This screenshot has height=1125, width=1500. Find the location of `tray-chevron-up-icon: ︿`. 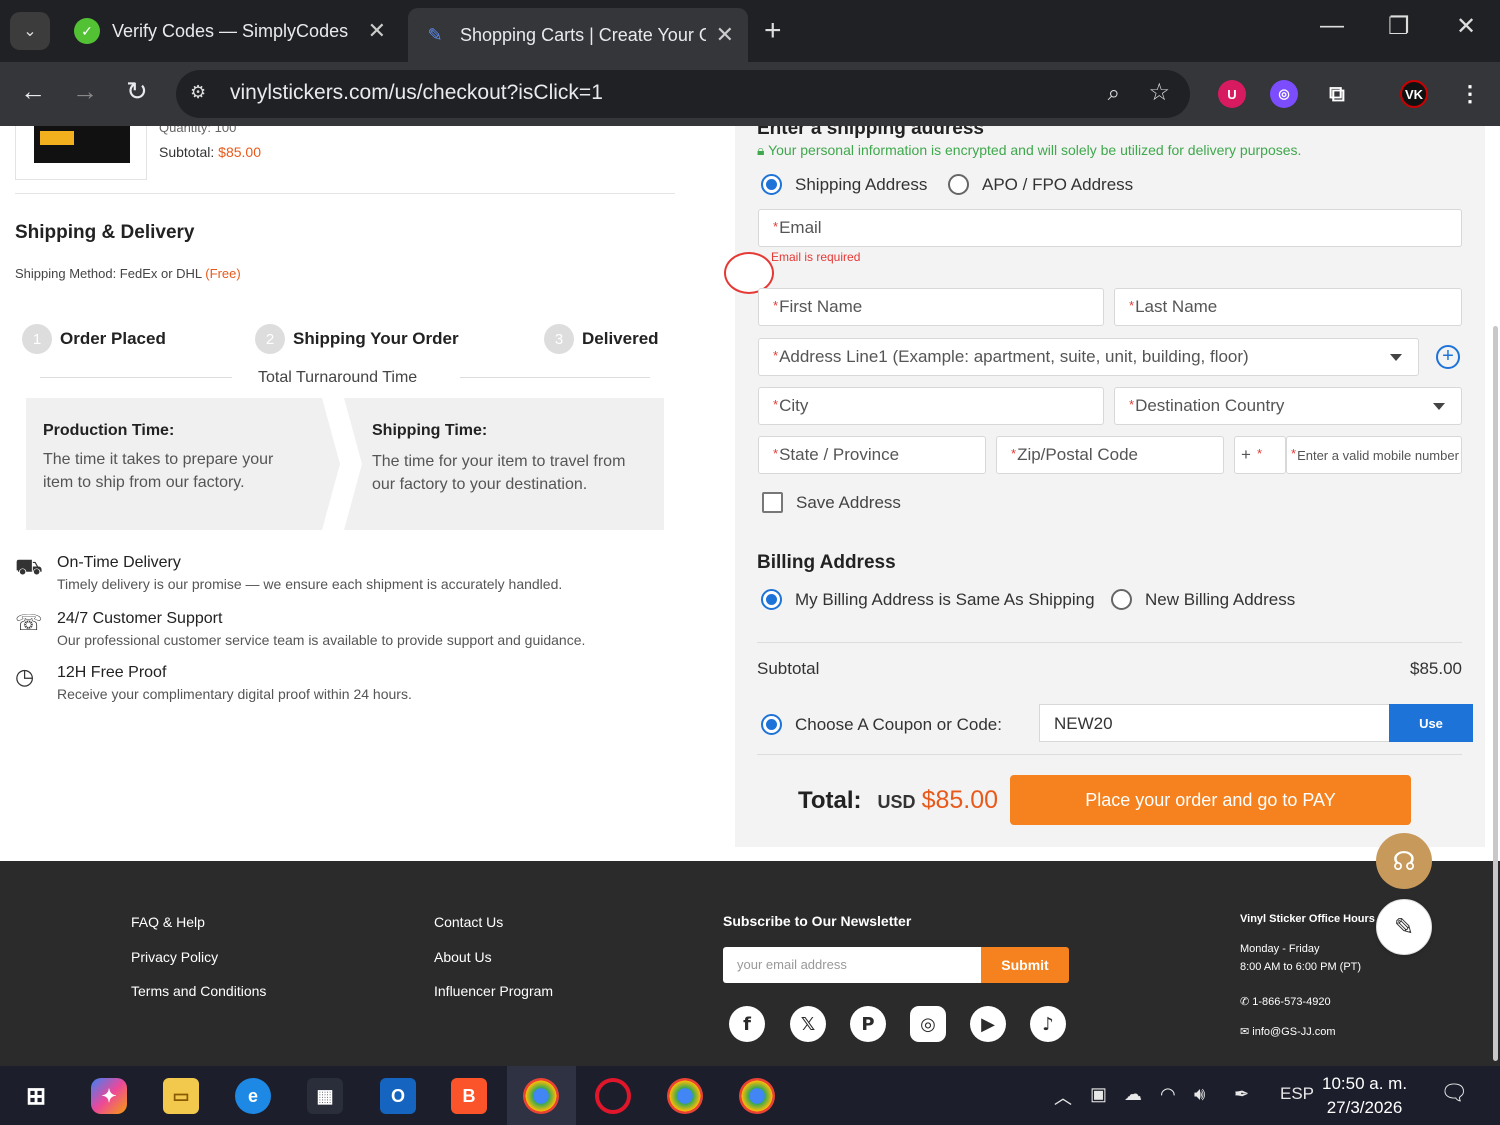

tray-chevron-up-icon: ︿ is located at coordinates (1063, 1097).